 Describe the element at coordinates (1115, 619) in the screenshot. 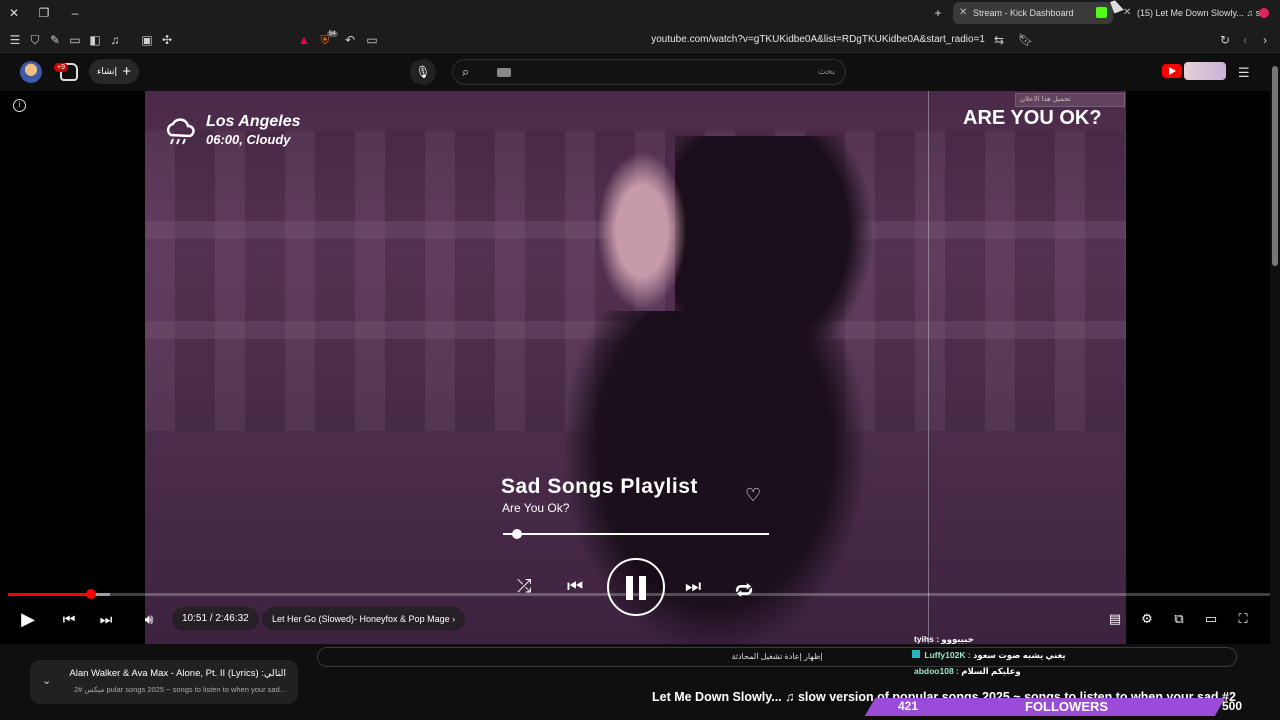

I see `subtitles-button: ▤` at that location.